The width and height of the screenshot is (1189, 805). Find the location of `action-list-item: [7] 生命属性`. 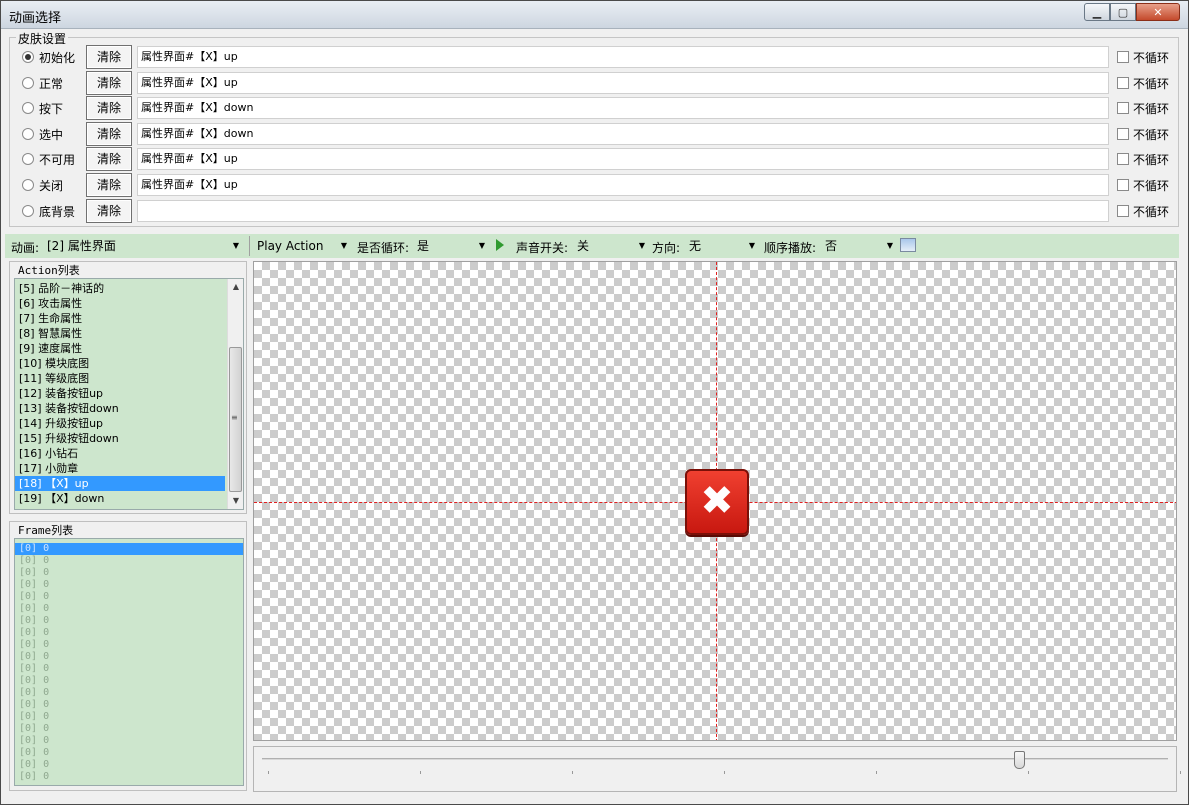

action-list-item: [7] 生命属性 is located at coordinates (120, 318).